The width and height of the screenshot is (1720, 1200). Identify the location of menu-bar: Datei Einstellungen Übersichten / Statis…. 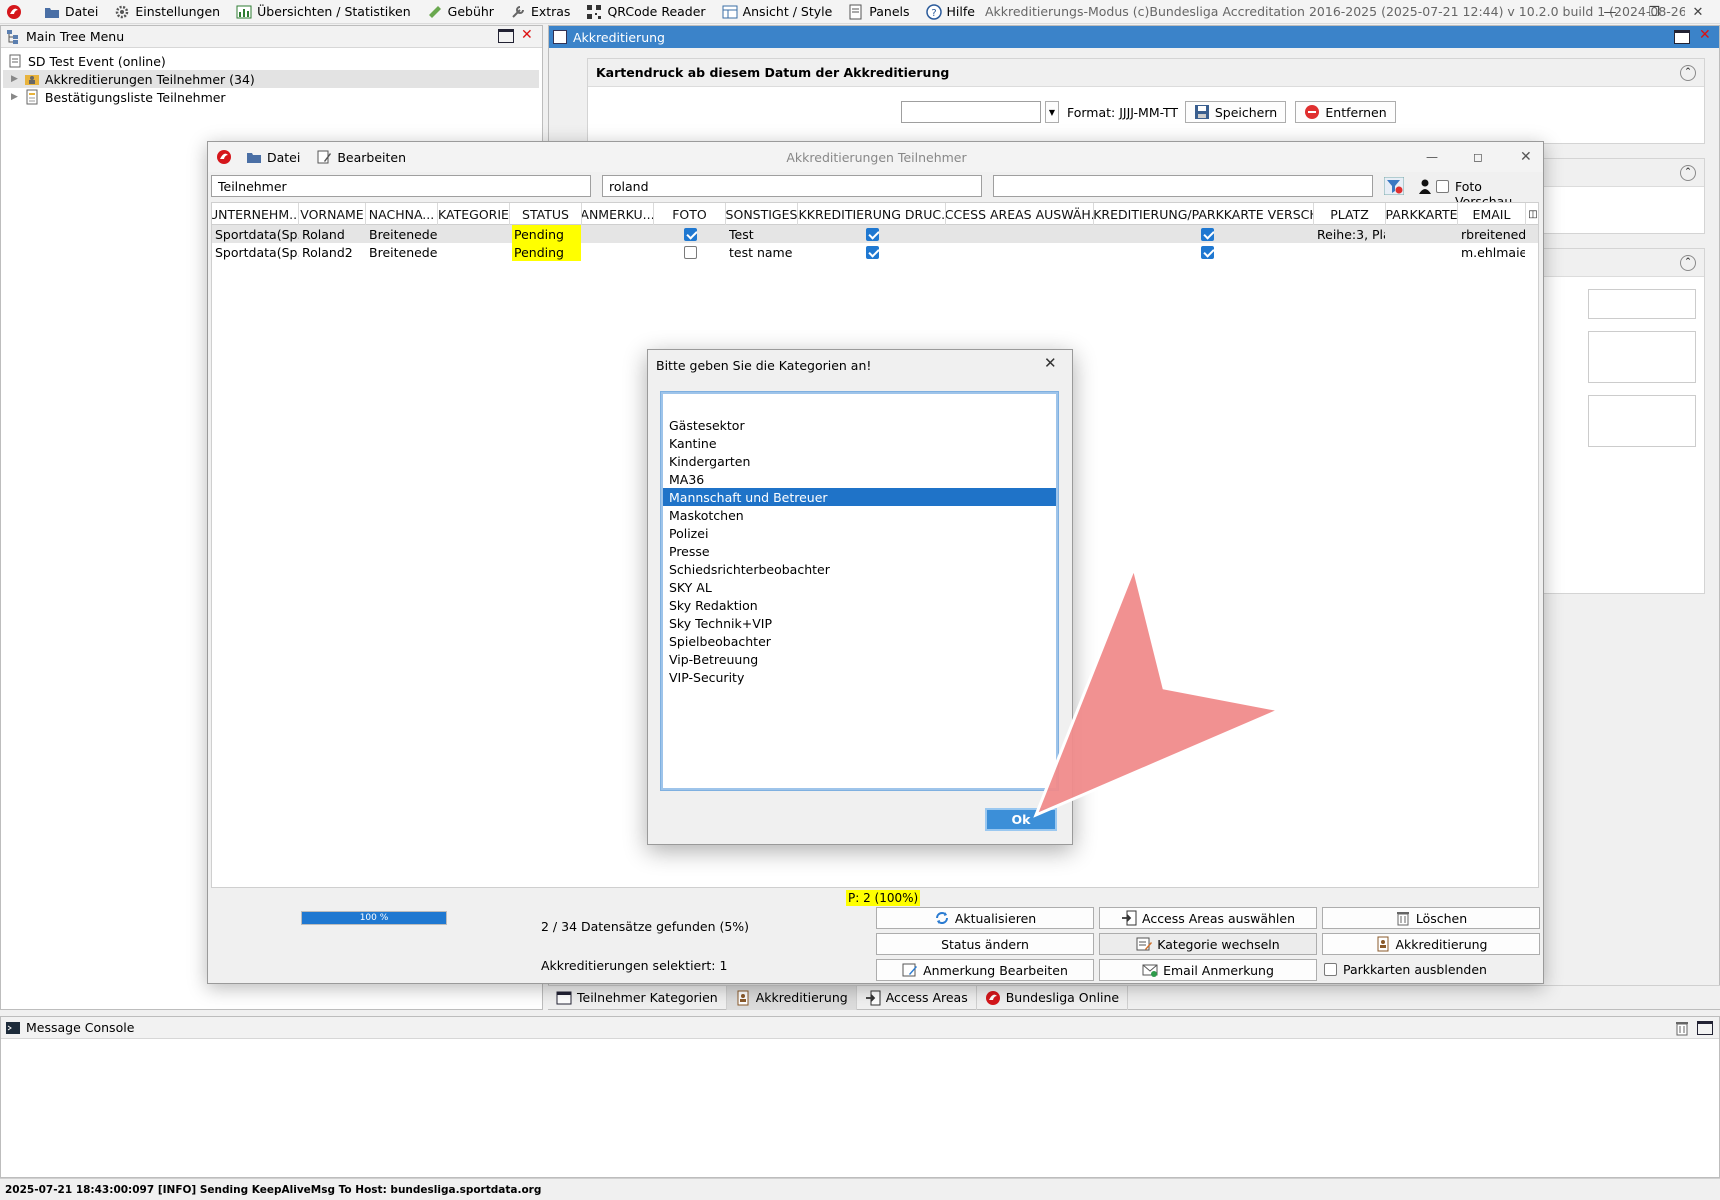
(860, 12).